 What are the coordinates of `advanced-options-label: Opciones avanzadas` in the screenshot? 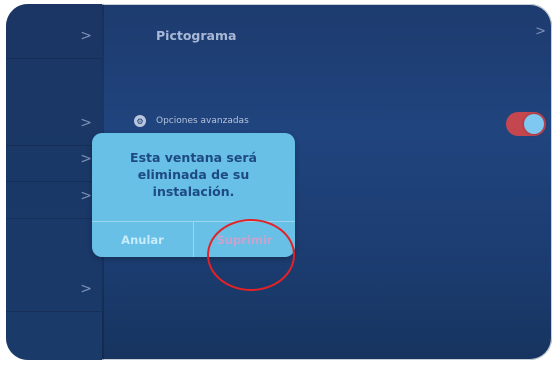 It's located at (202, 121).